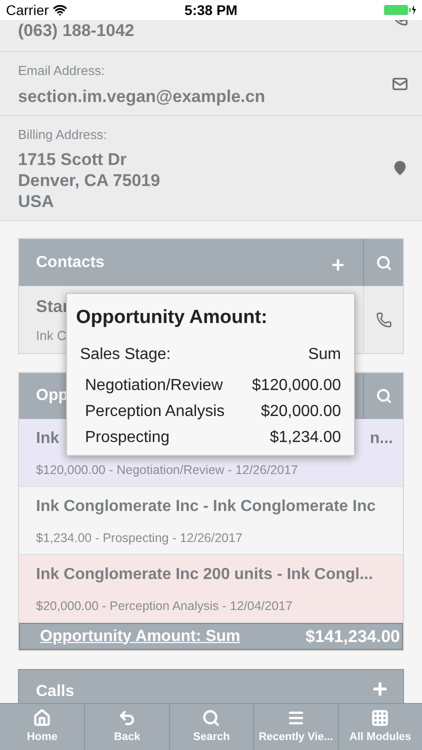 Image resolution: width=422 pixels, height=750 pixels. What do you see at coordinates (352, 637) in the screenshot?
I see `summary-total: $141,234.00` at bounding box center [352, 637].